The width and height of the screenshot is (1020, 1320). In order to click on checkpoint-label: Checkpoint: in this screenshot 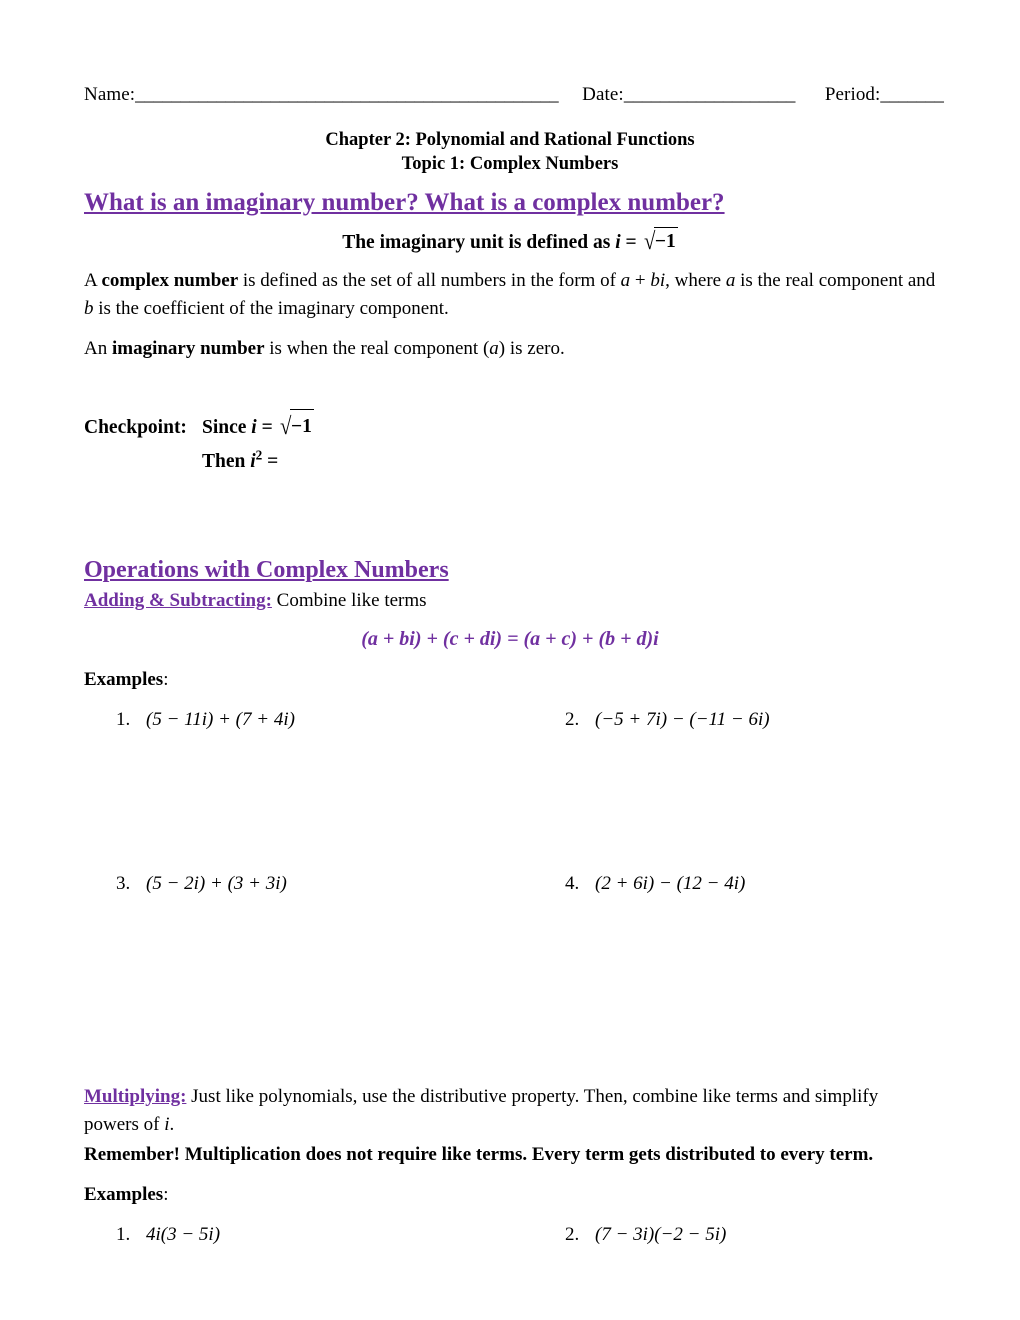, I will do `click(135, 427)`.